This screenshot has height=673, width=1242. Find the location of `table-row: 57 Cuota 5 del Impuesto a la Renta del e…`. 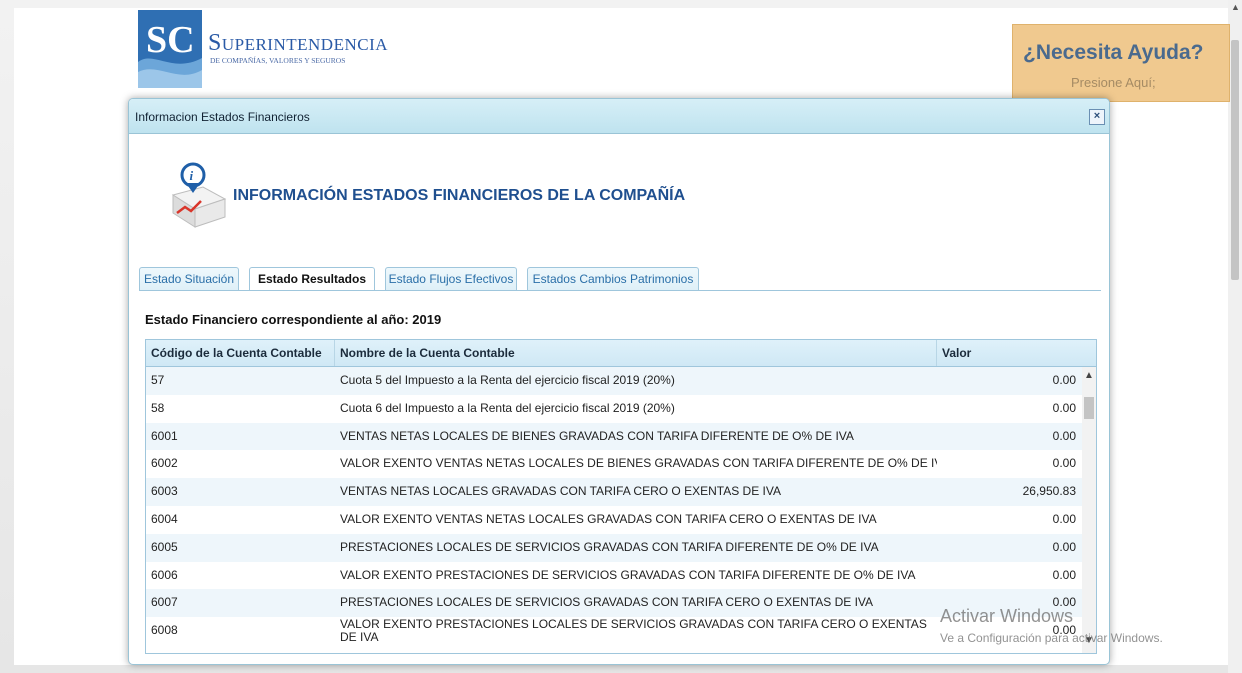

table-row: 57 Cuota 5 del Impuesto a la Renta del e… is located at coordinates (614, 381).